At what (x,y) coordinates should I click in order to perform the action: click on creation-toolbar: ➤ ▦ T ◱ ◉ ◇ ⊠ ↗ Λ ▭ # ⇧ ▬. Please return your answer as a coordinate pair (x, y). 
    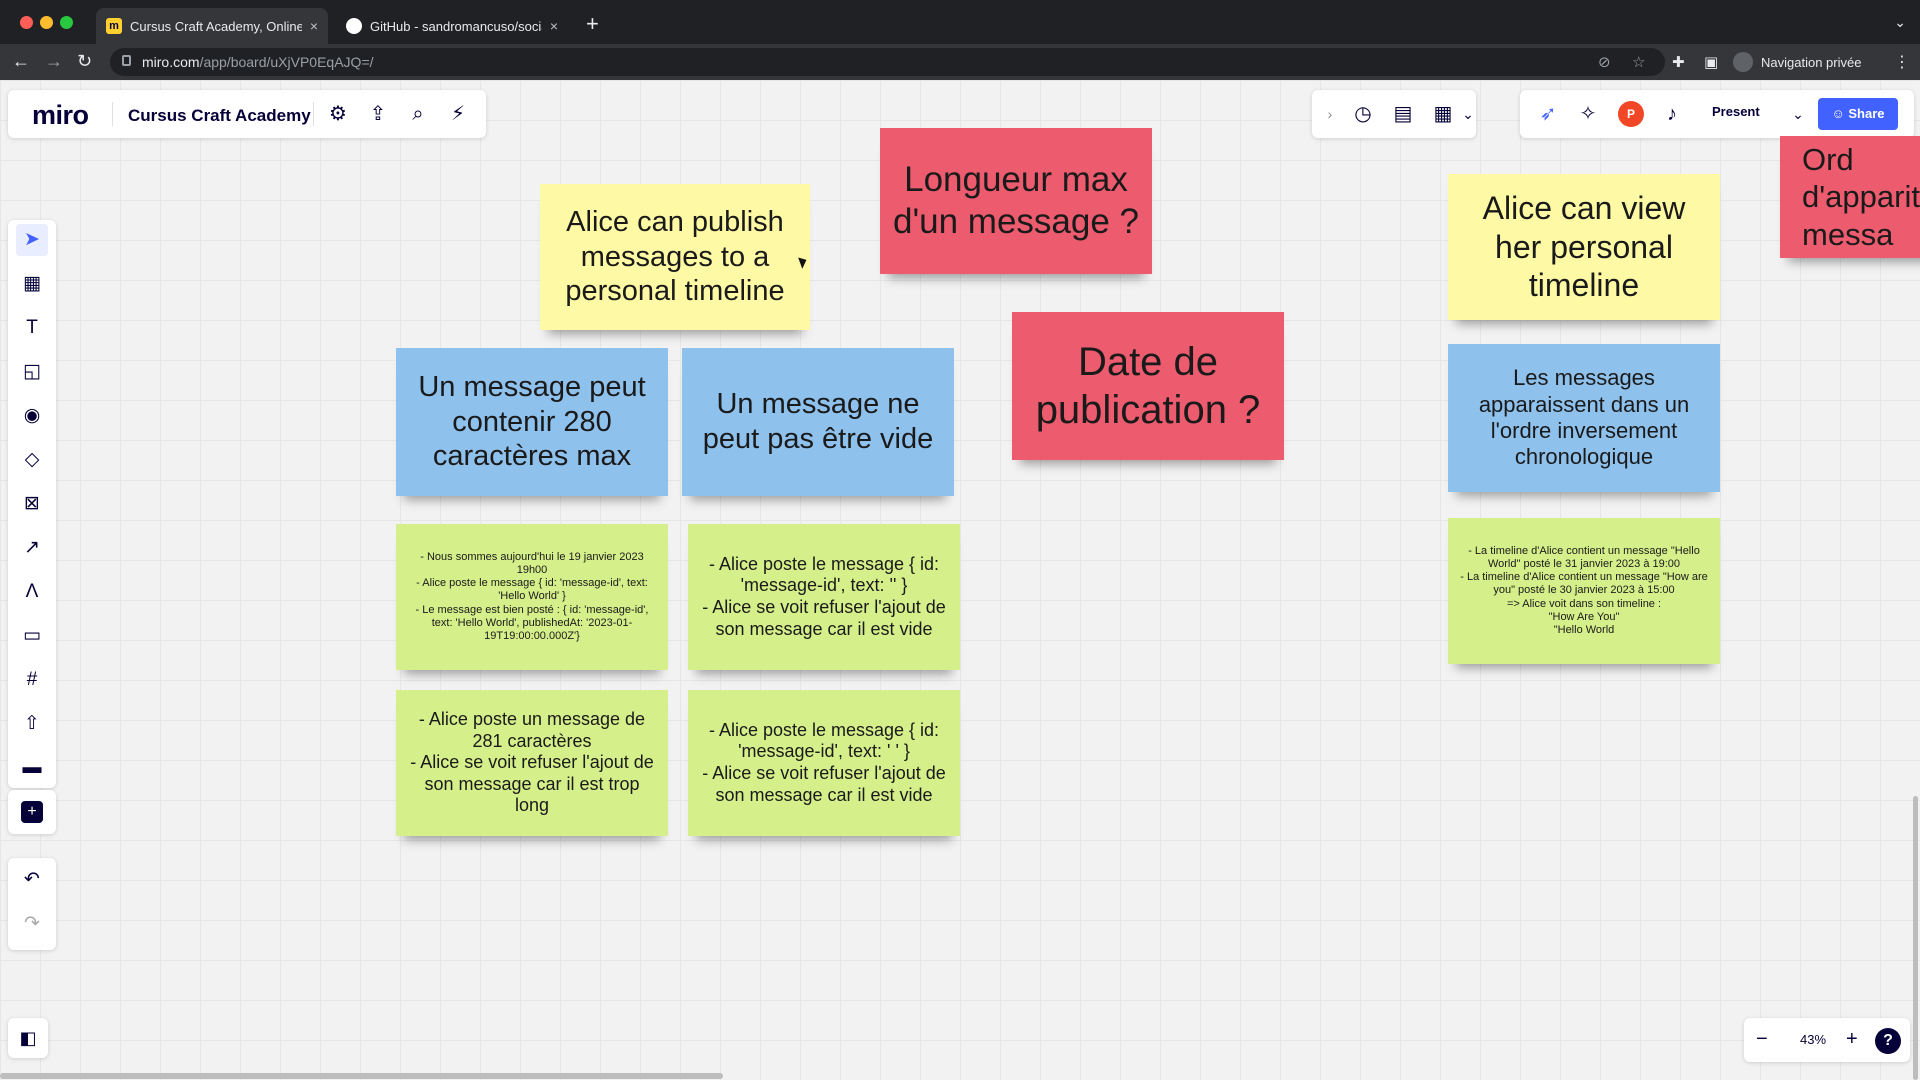
    Looking at the image, I should click on (32, 504).